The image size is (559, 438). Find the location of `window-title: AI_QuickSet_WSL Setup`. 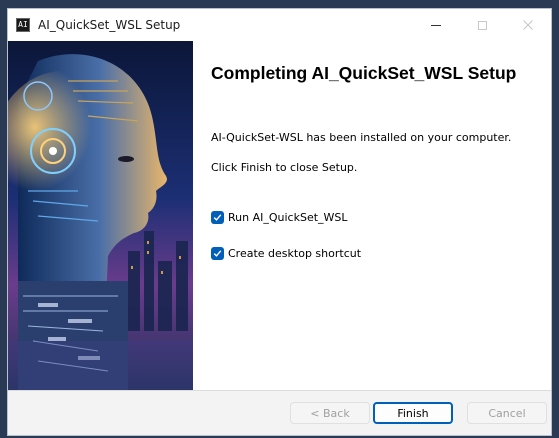

window-title: AI_QuickSet_WSL Setup is located at coordinates (109, 25).